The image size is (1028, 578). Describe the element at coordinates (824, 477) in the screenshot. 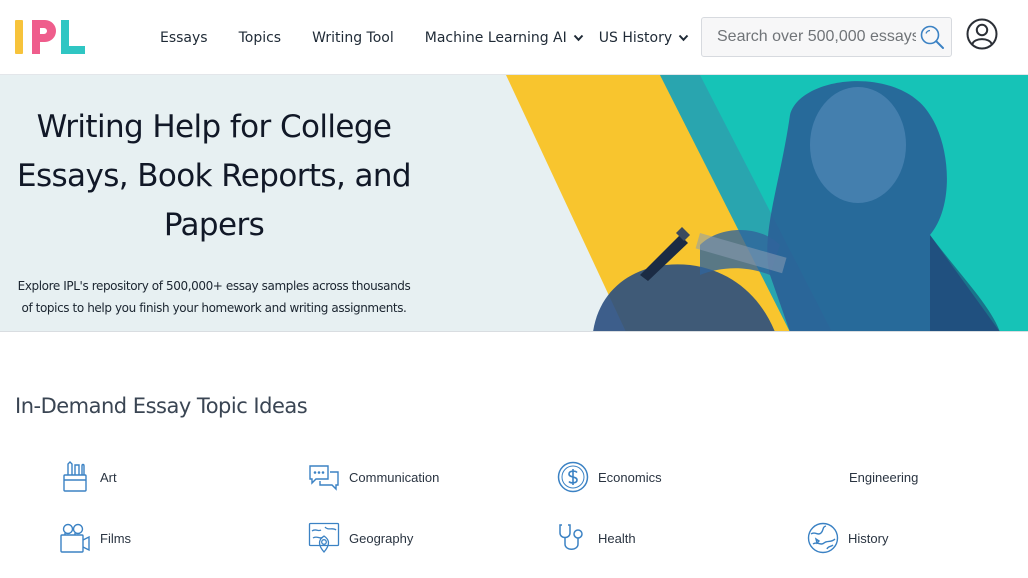

I see `engineering-icon` at that location.